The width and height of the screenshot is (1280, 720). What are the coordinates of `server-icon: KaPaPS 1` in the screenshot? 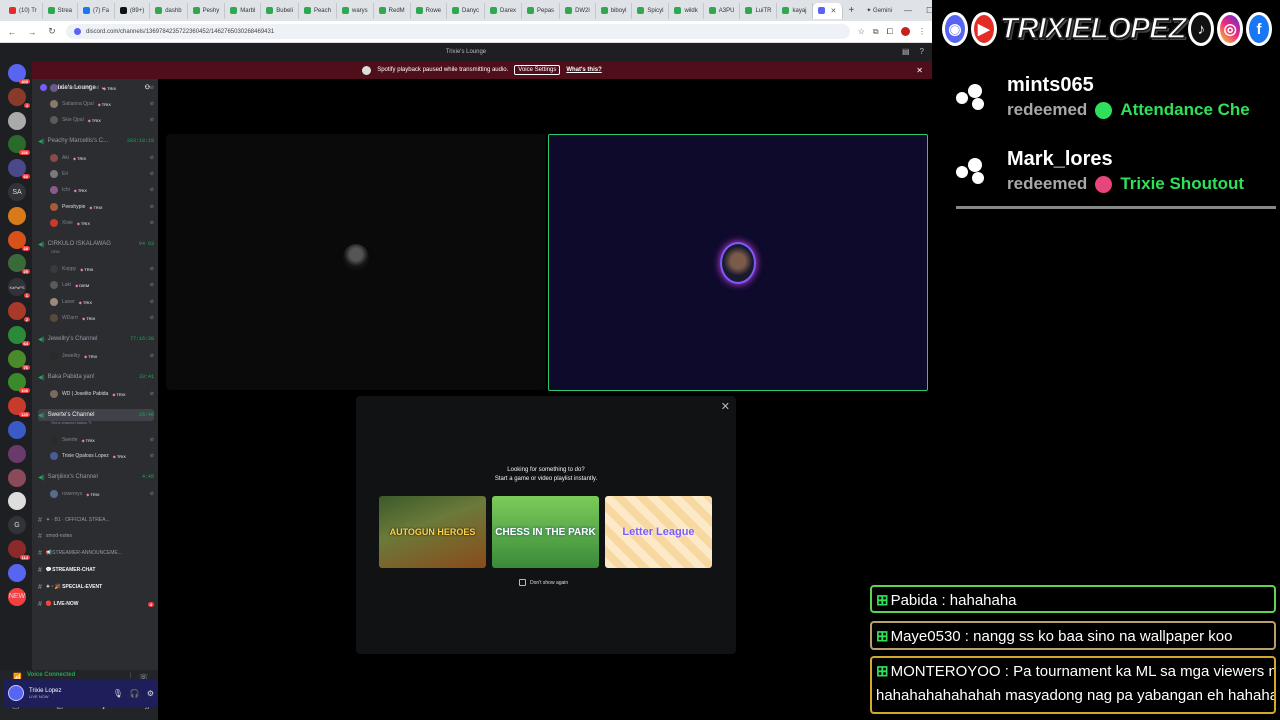 It's located at (19, 288).